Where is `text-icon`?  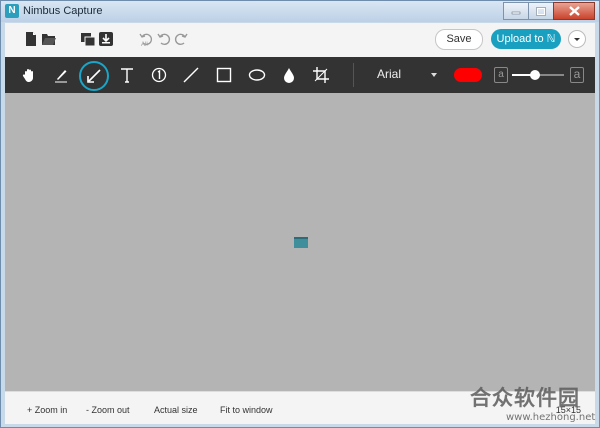
text-icon is located at coordinates (127, 75).